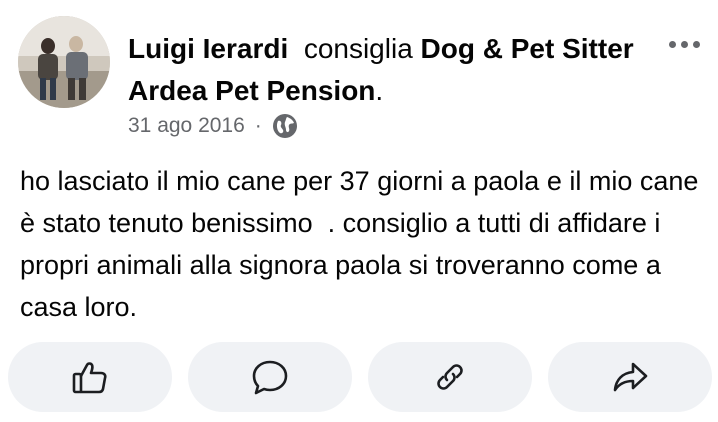  I want to click on more-options-button, so click(684, 44).